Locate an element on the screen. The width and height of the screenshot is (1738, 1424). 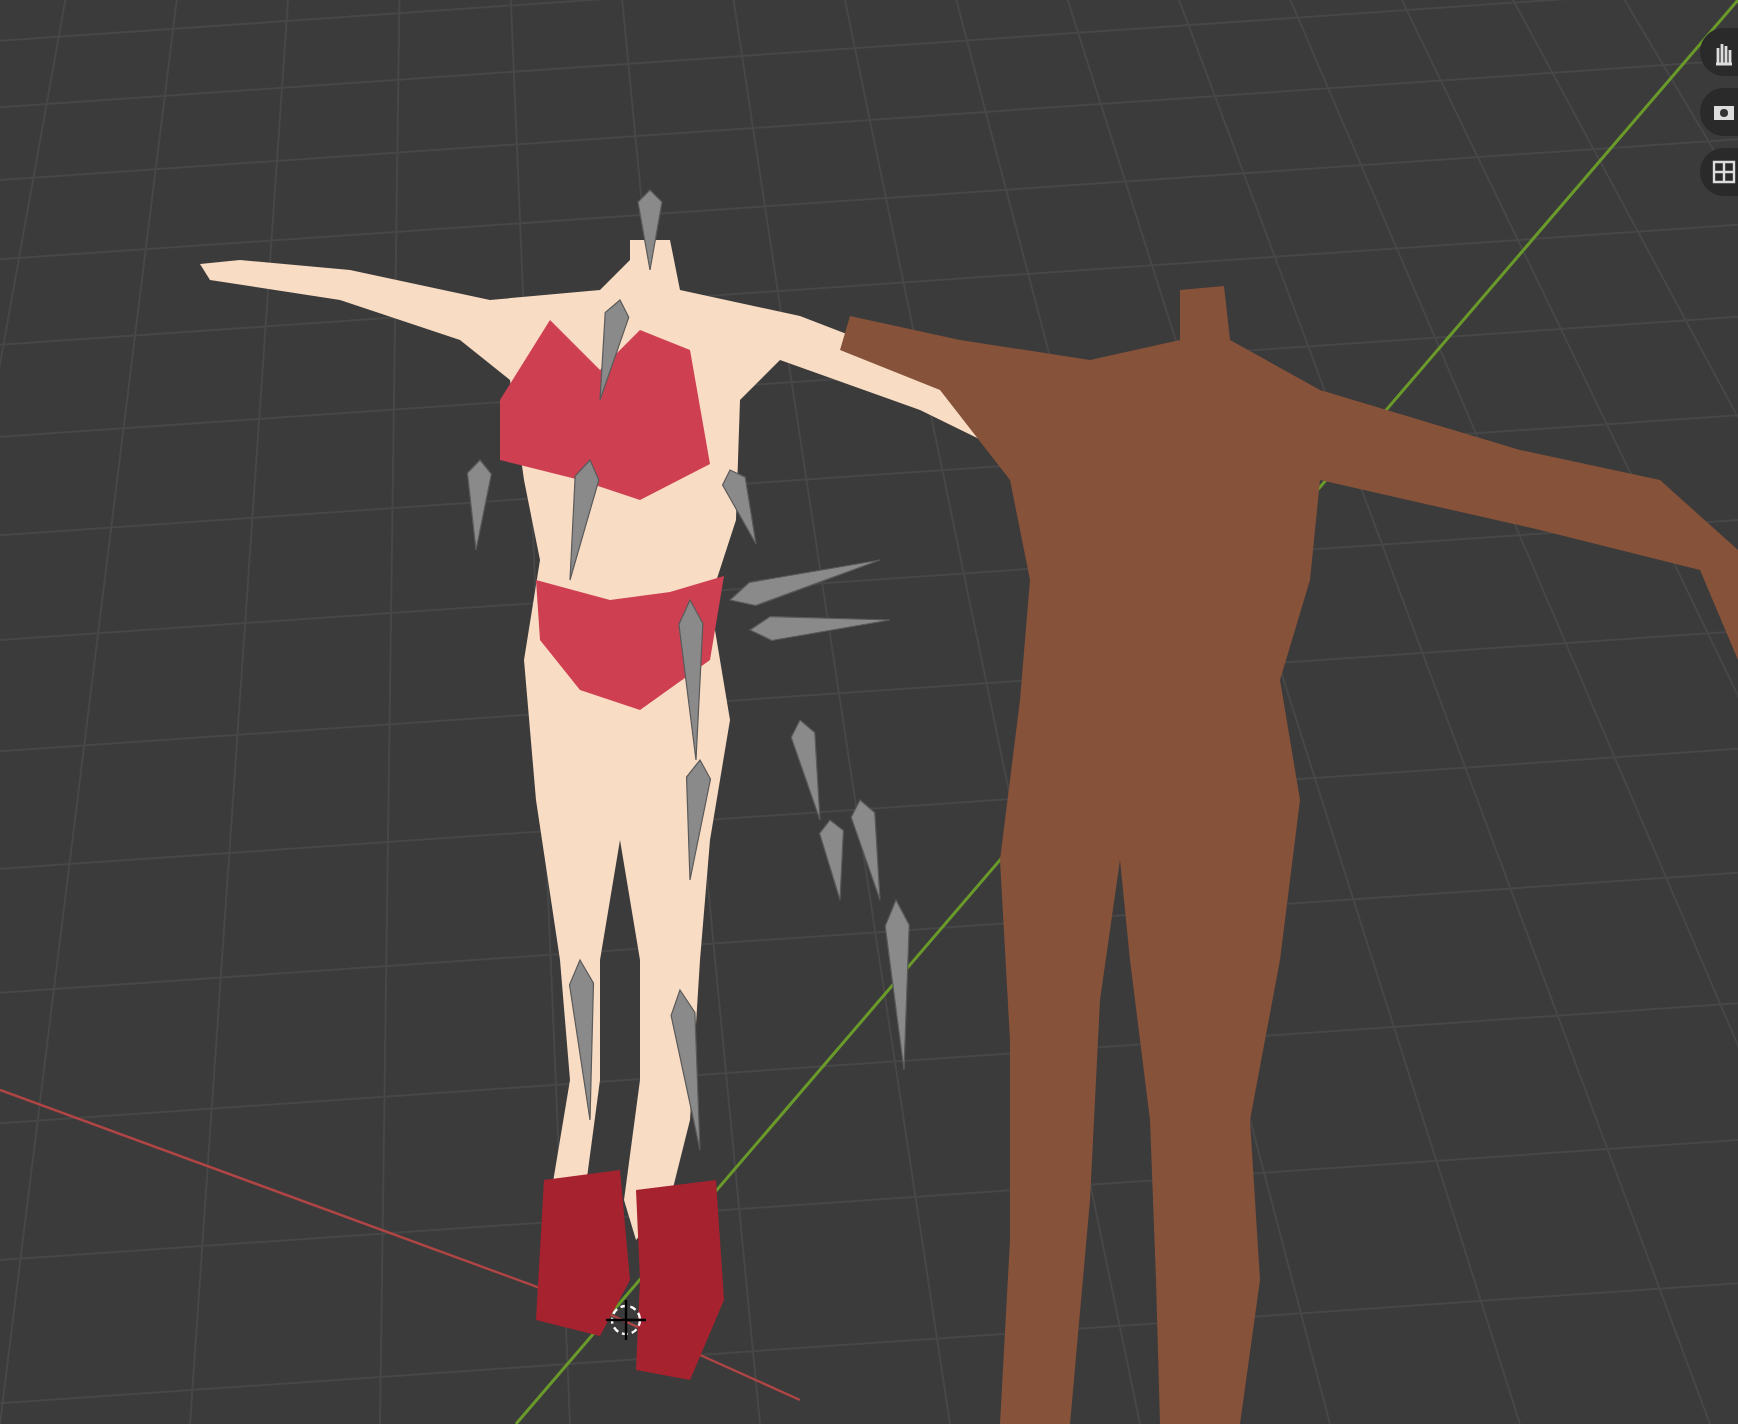
grid-icon is located at coordinates (1724, 172).